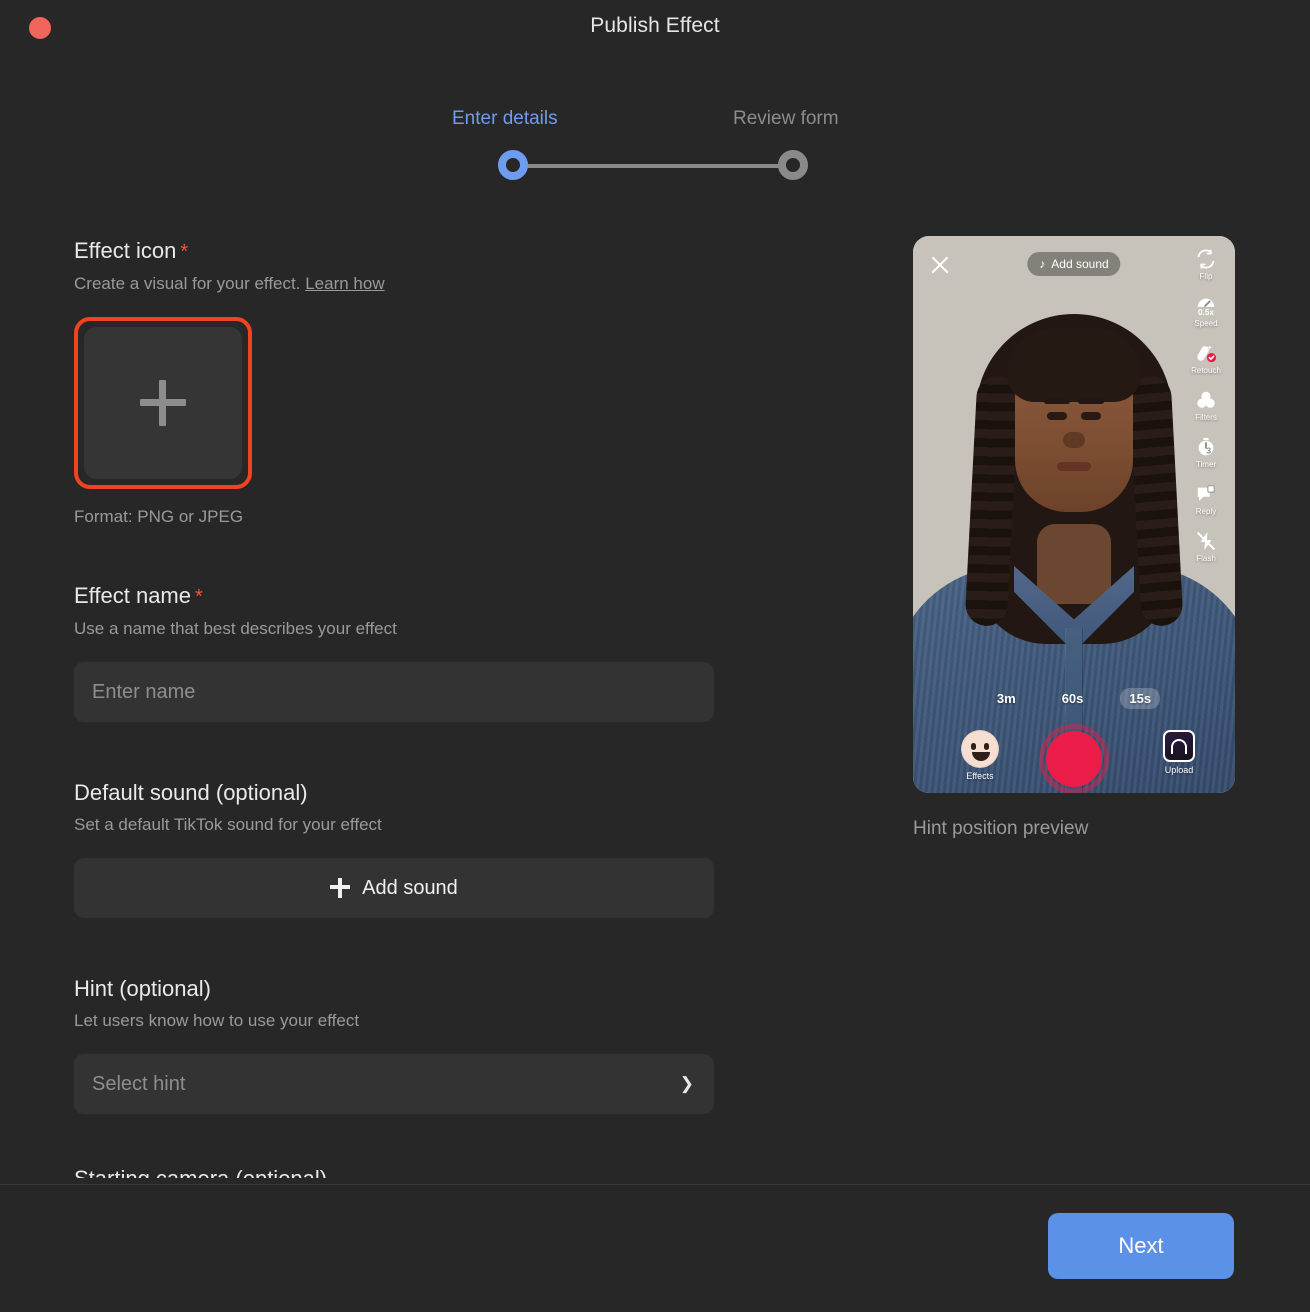  I want to click on reply-icon, so click(1206, 494).